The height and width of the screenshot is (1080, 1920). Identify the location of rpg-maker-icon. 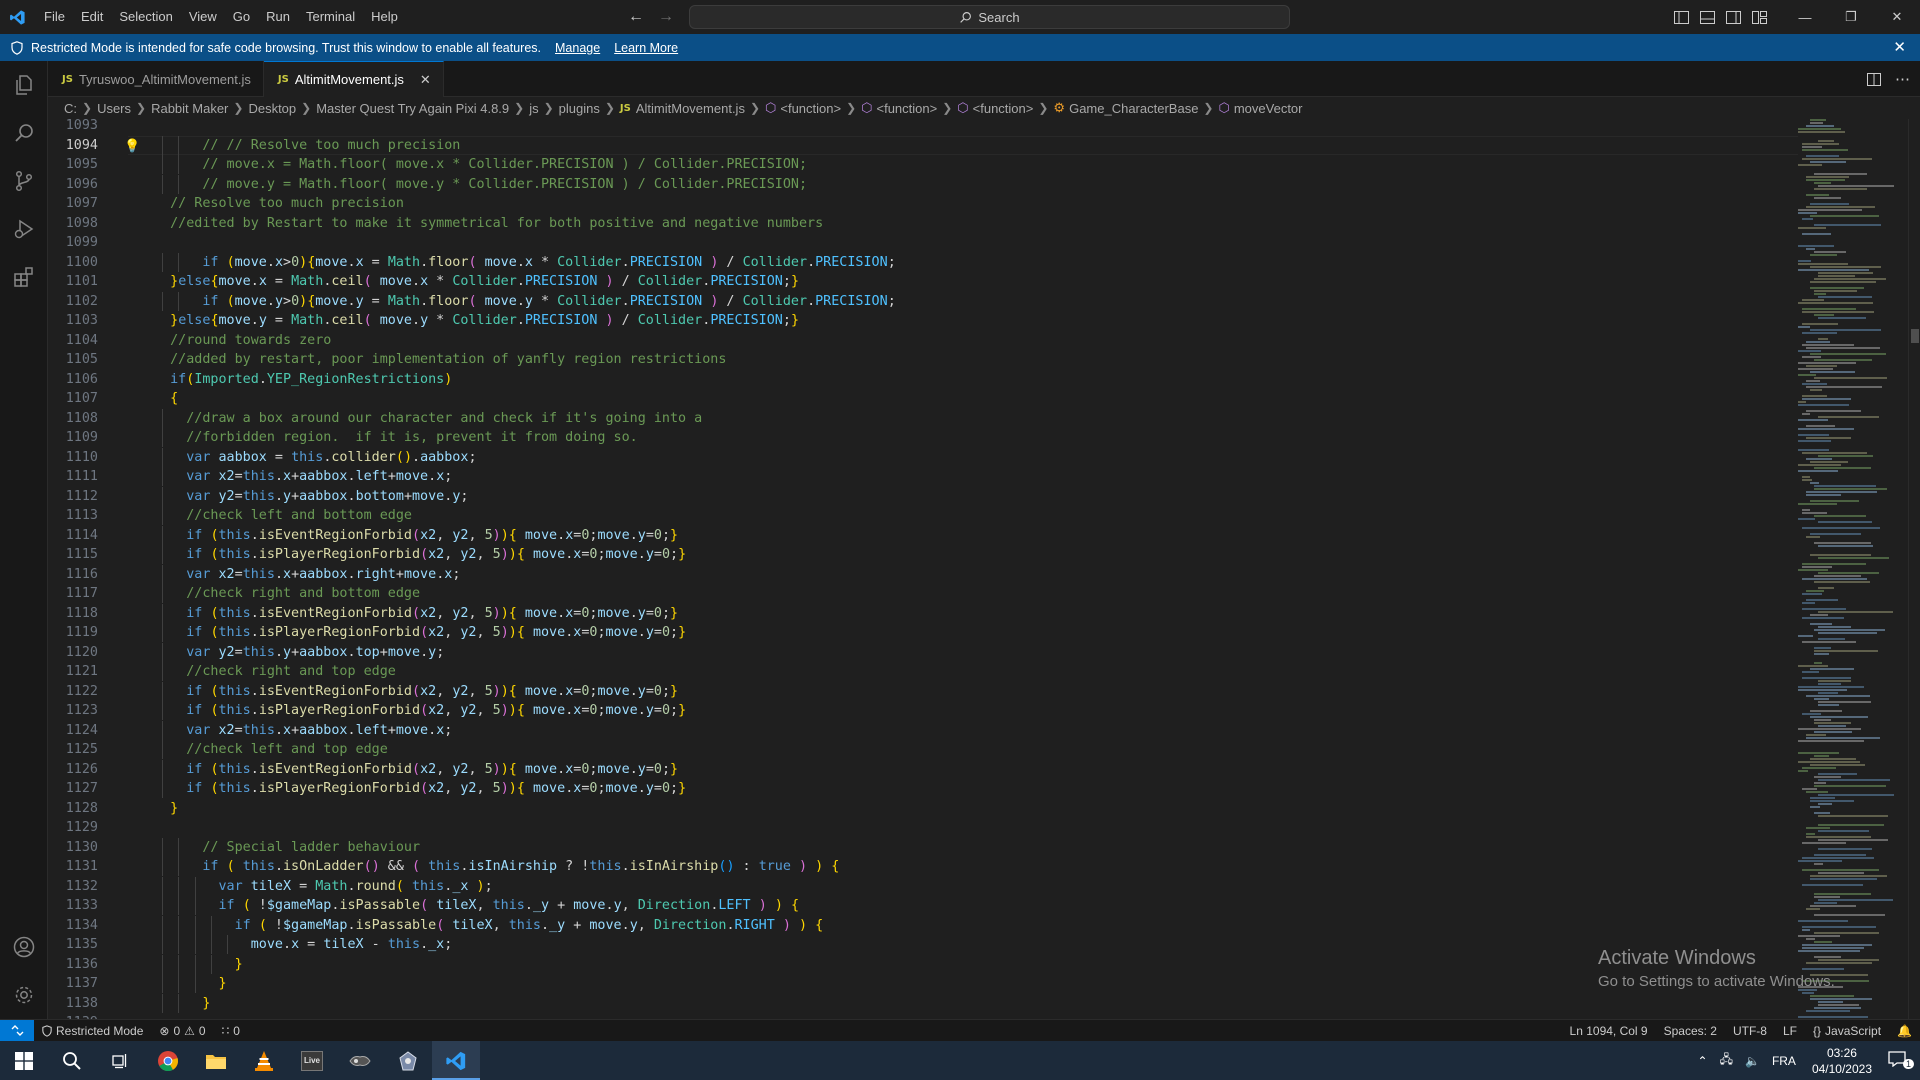
(408, 1060).